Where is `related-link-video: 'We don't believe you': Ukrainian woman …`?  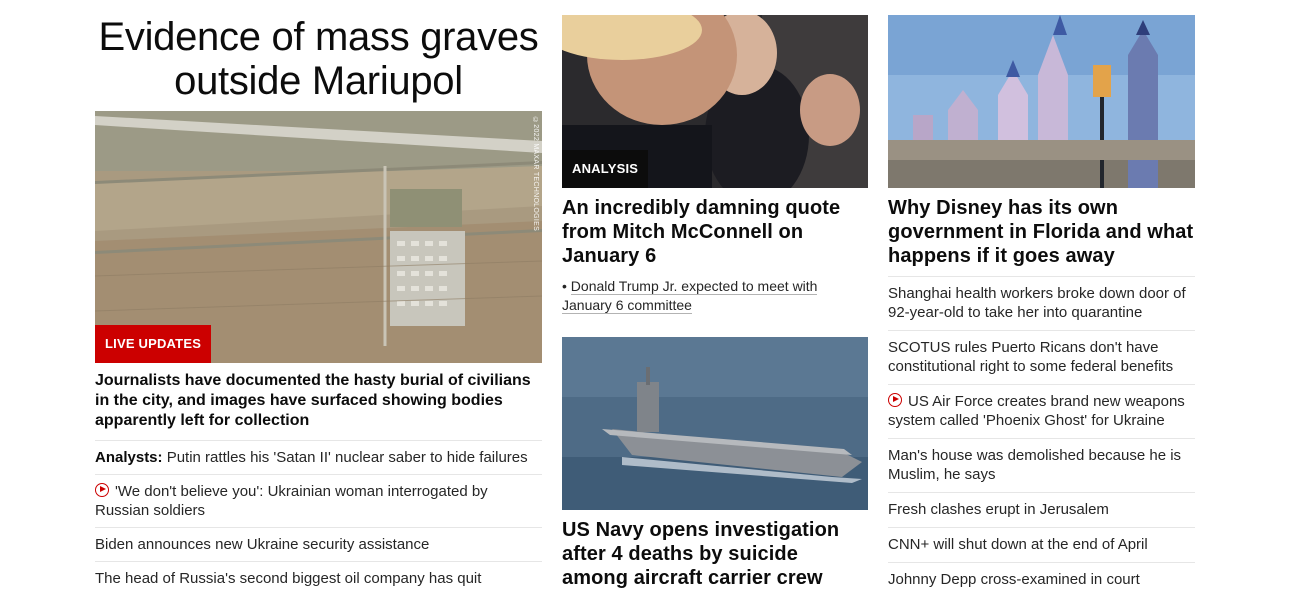
related-link-video: 'We don't believe you': Ukrainian woman … is located at coordinates (291, 501).